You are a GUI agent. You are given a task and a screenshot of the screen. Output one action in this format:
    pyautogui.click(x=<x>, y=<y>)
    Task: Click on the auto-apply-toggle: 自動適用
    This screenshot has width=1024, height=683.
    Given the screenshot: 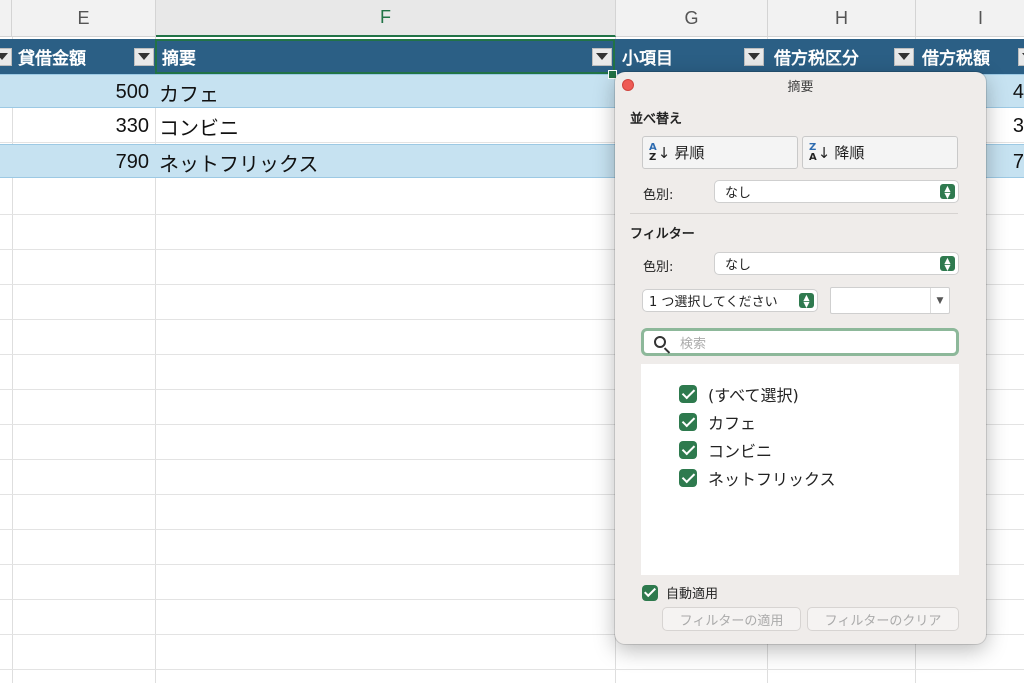 What is the action you would take?
    pyautogui.click(x=680, y=592)
    